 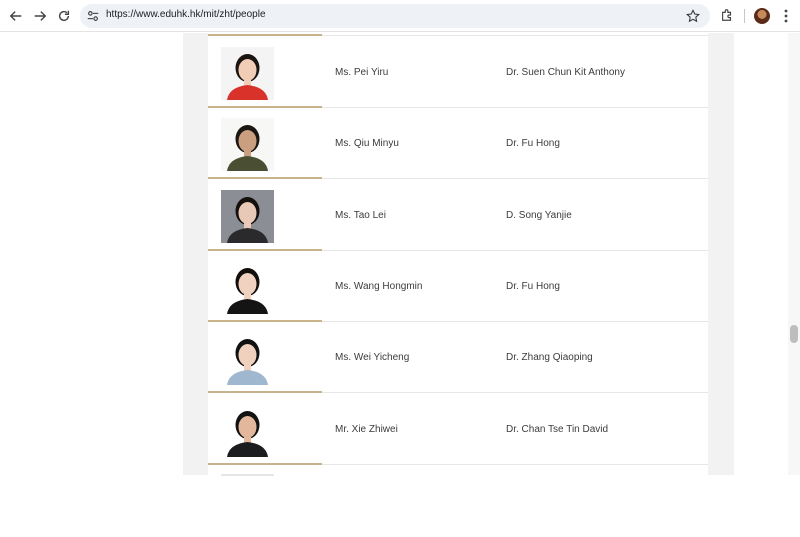 I want to click on table-row: Ms. Wei Yicheng Dr. Zhang Qiaoping, so click(x=458, y=357).